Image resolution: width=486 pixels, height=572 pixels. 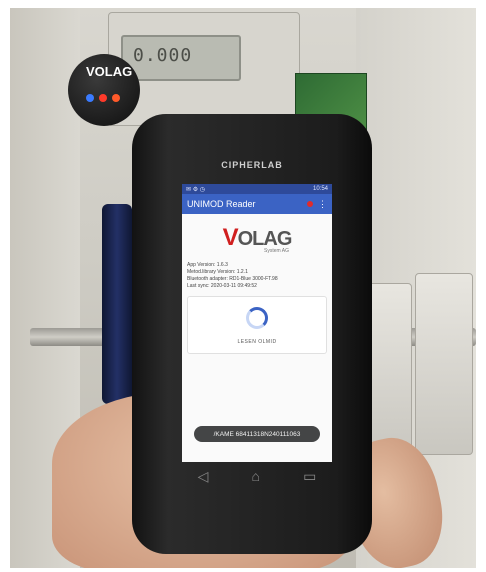 I want to click on record-indicator-icon, so click(x=310, y=204).